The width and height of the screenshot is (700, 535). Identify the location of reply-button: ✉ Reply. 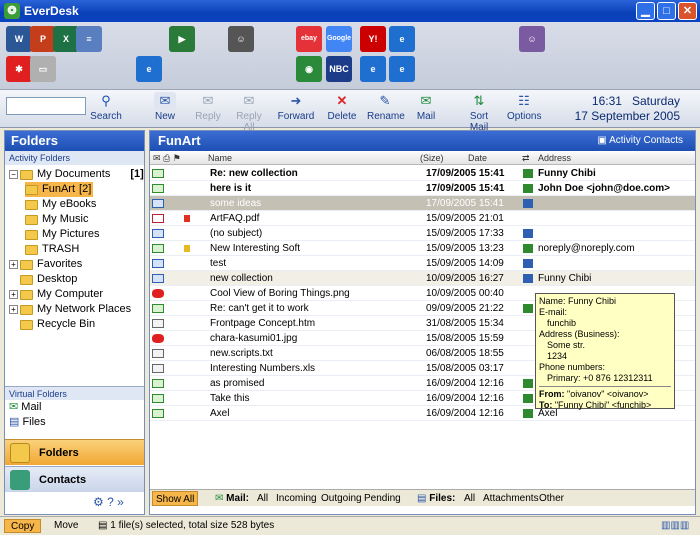
(208, 109).